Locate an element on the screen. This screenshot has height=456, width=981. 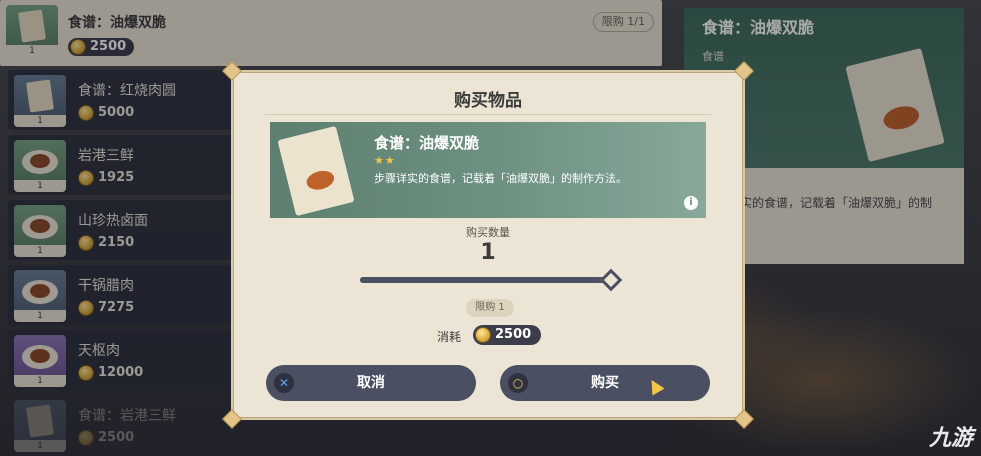
recipe-illustration is located at coordinates (316, 171).